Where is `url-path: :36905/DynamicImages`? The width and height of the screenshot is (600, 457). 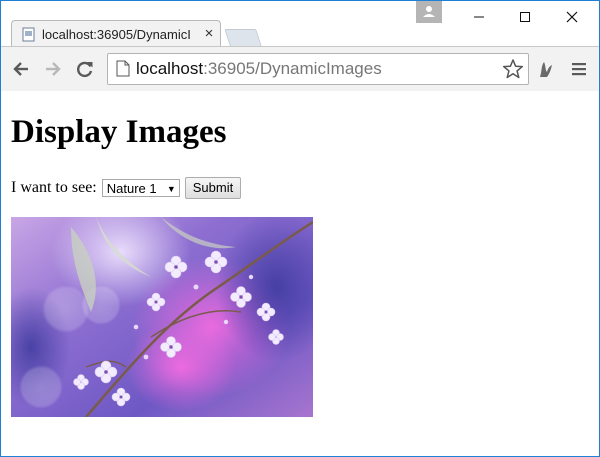
url-path: :36905/DynamicImages is located at coordinates (292, 68).